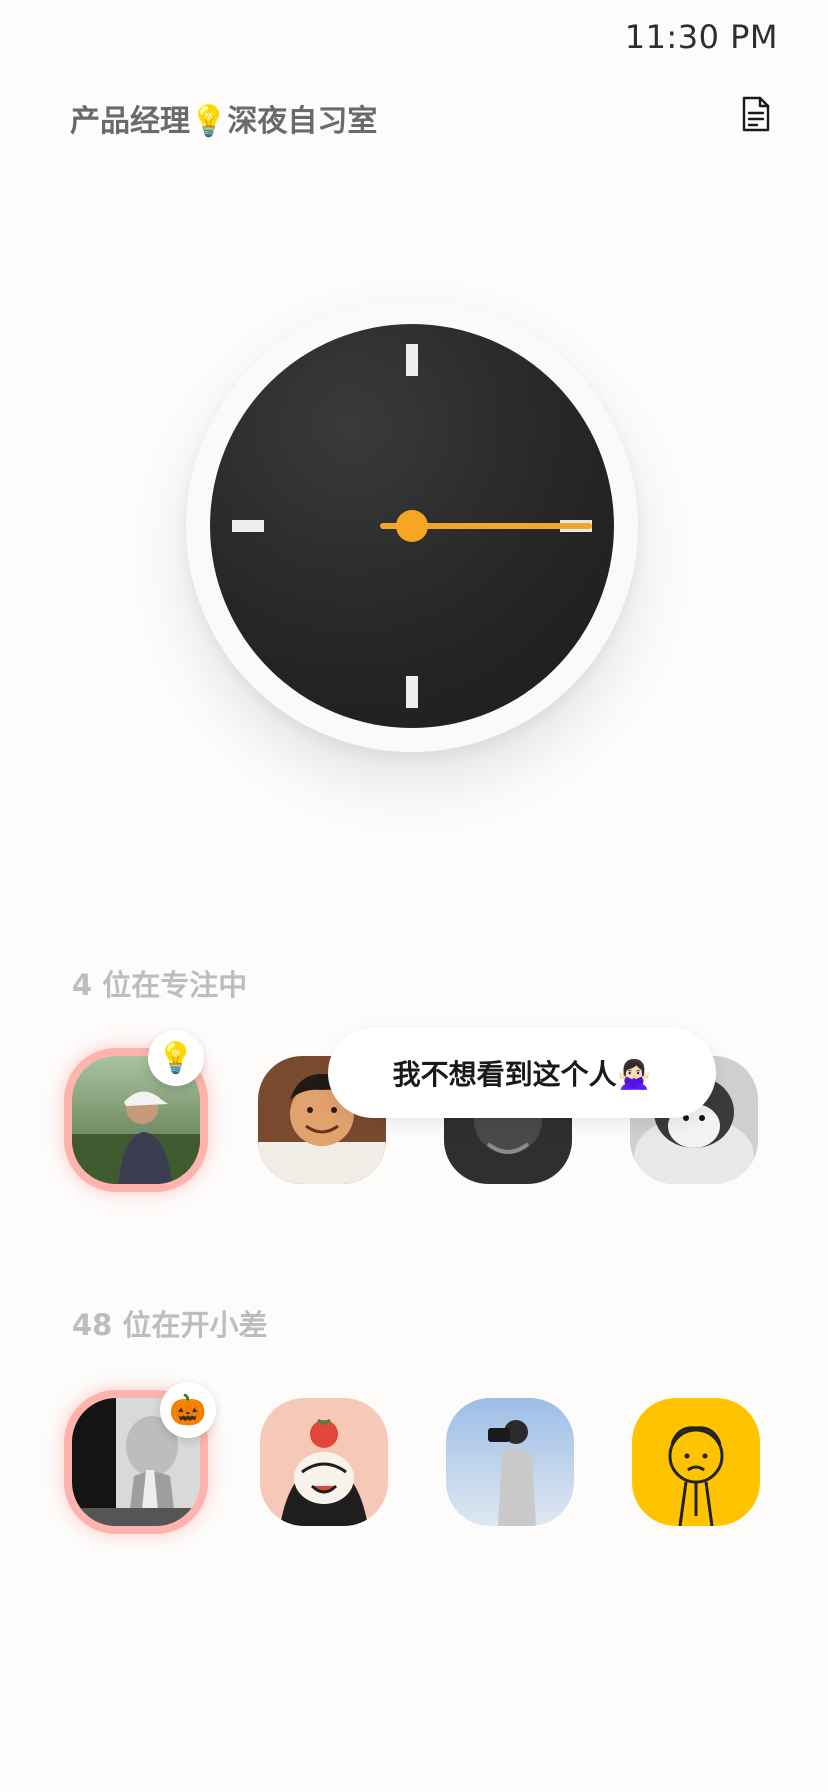  I want to click on focus-count-label: 4 位在专注中, so click(160, 985).